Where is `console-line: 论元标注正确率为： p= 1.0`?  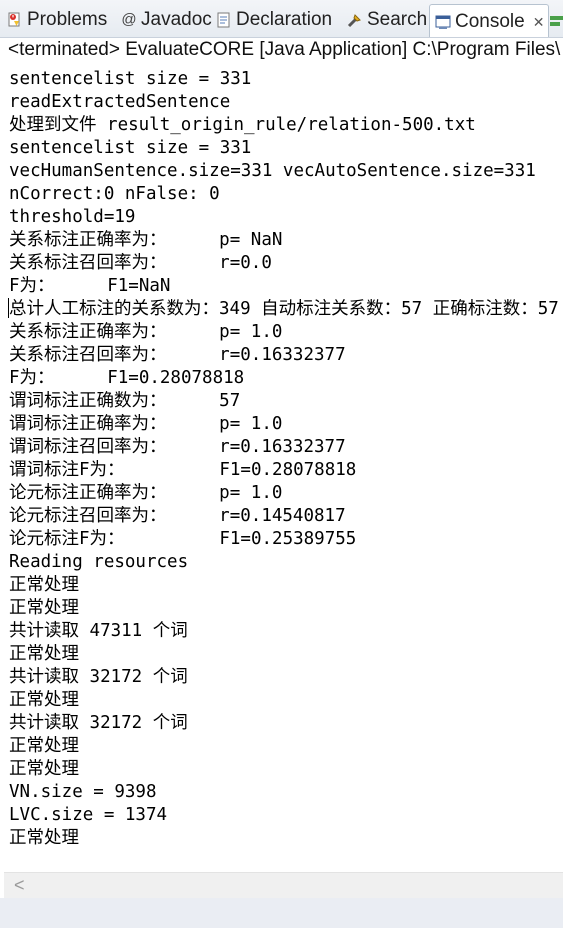 console-line: 论元标注正确率为： p= 1.0 is located at coordinates (146, 493).